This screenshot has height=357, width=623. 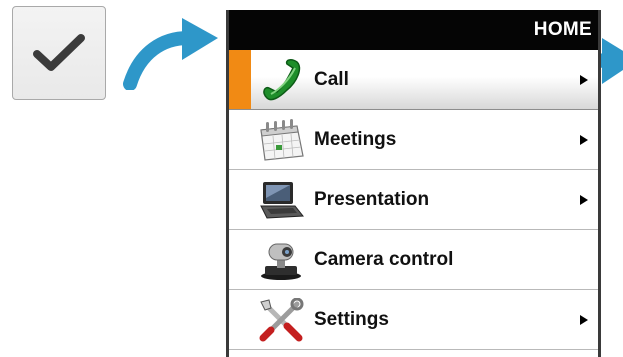 I want to click on checkmark-icon, so click(x=59, y=52).